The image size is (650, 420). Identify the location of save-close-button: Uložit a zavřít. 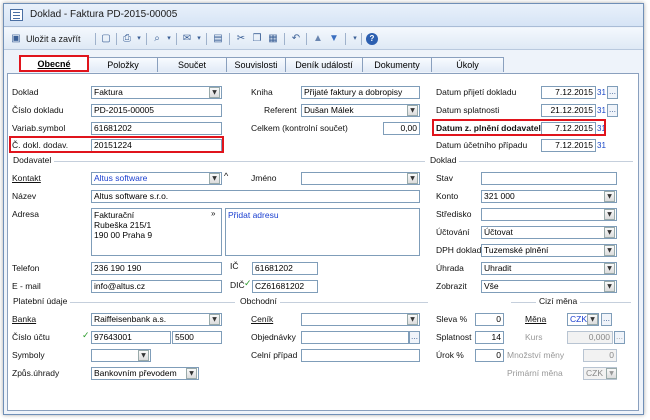
(53, 39).